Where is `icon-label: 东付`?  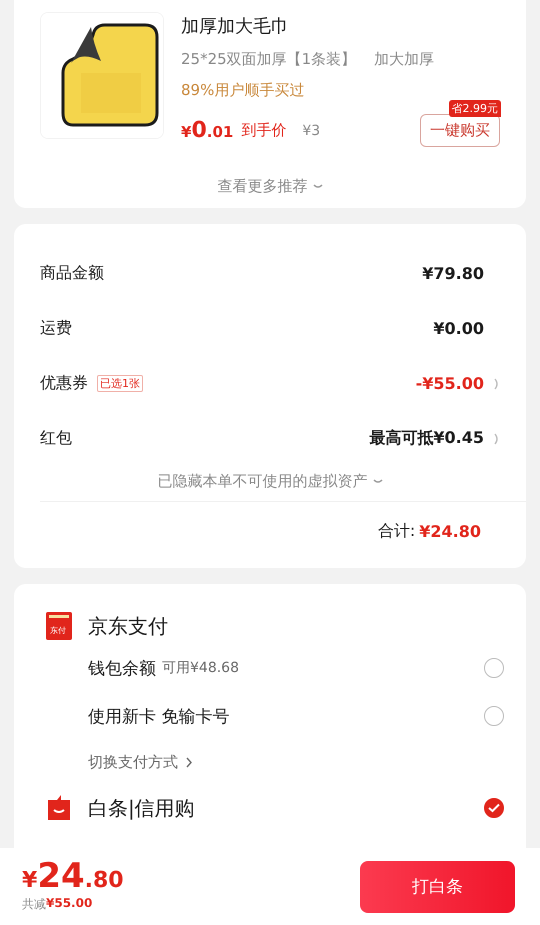 icon-label: 东付 is located at coordinates (58, 631).